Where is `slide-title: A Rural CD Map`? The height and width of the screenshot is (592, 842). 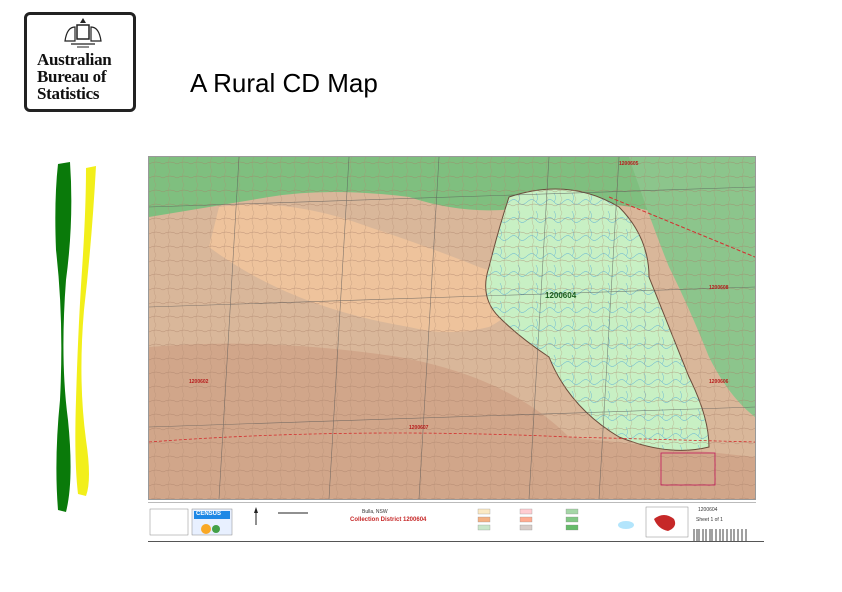
slide-title: A Rural CD Map is located at coordinates (284, 83).